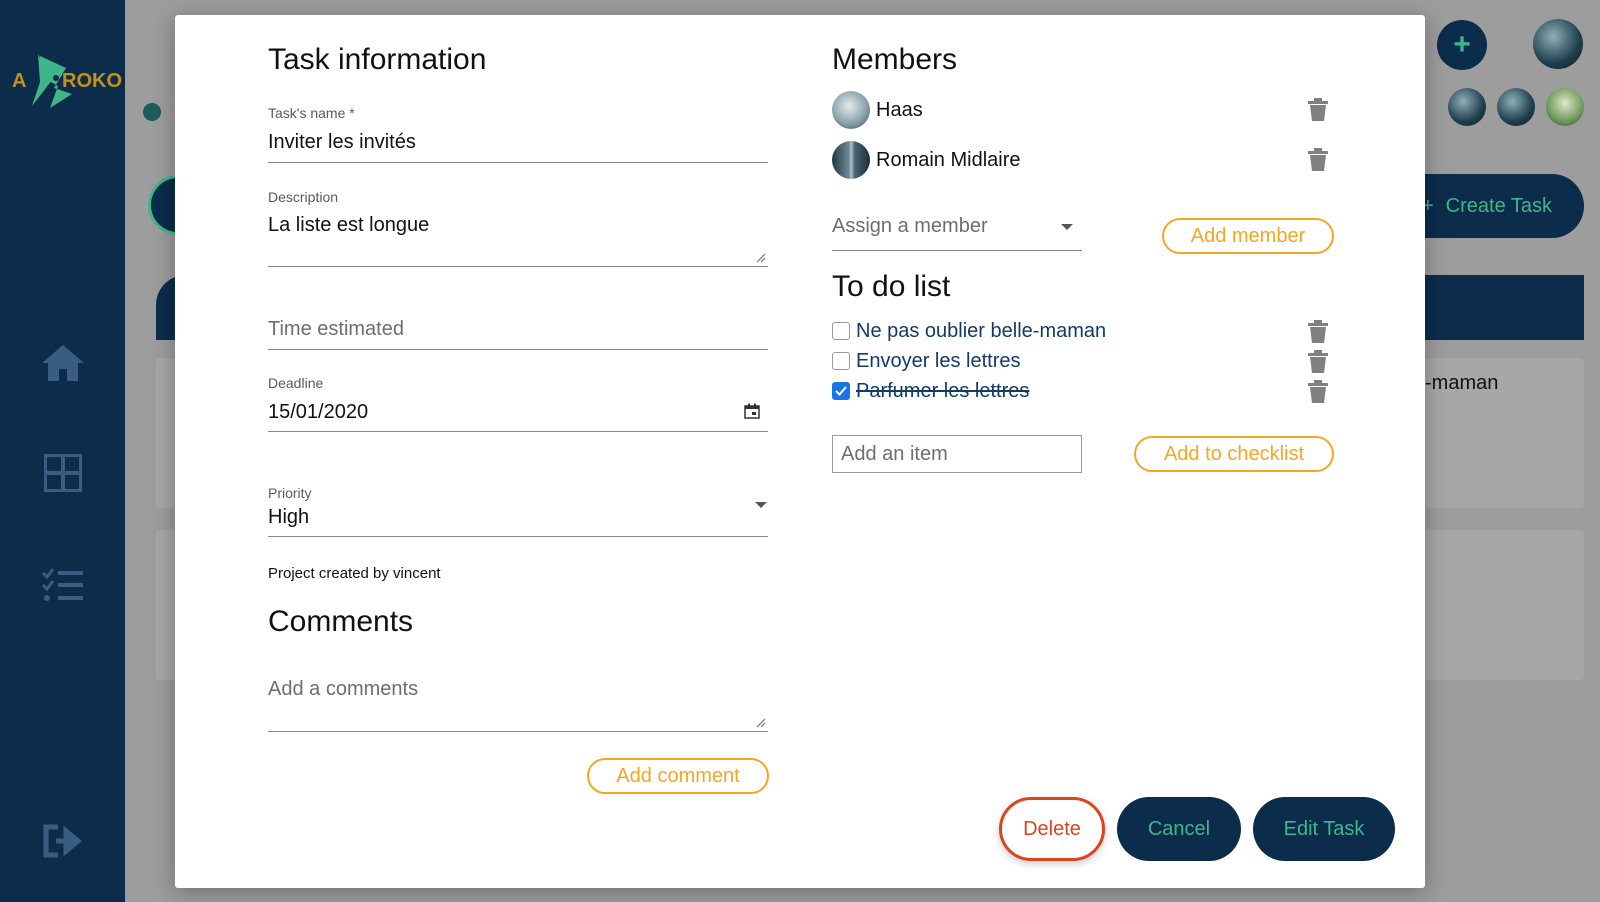 The width and height of the screenshot is (1600, 902). What do you see at coordinates (342, 142) in the screenshot?
I see `task-name-value: Inviter les invités` at bounding box center [342, 142].